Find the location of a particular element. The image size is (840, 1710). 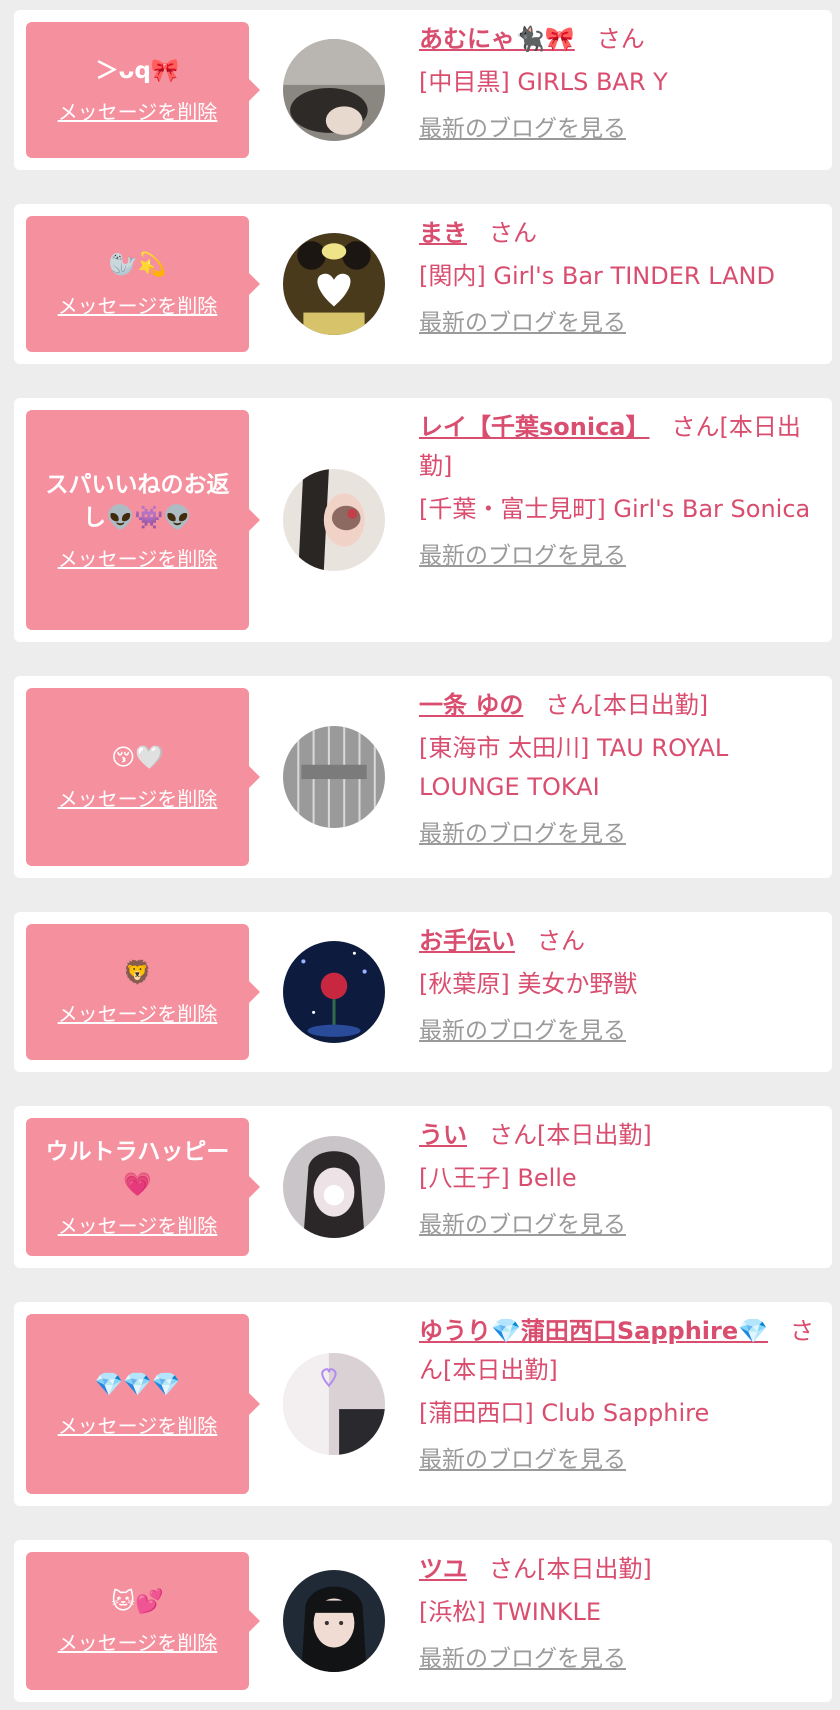

message-bubble: 🦁 メッセージを削除 is located at coordinates (143, 992).